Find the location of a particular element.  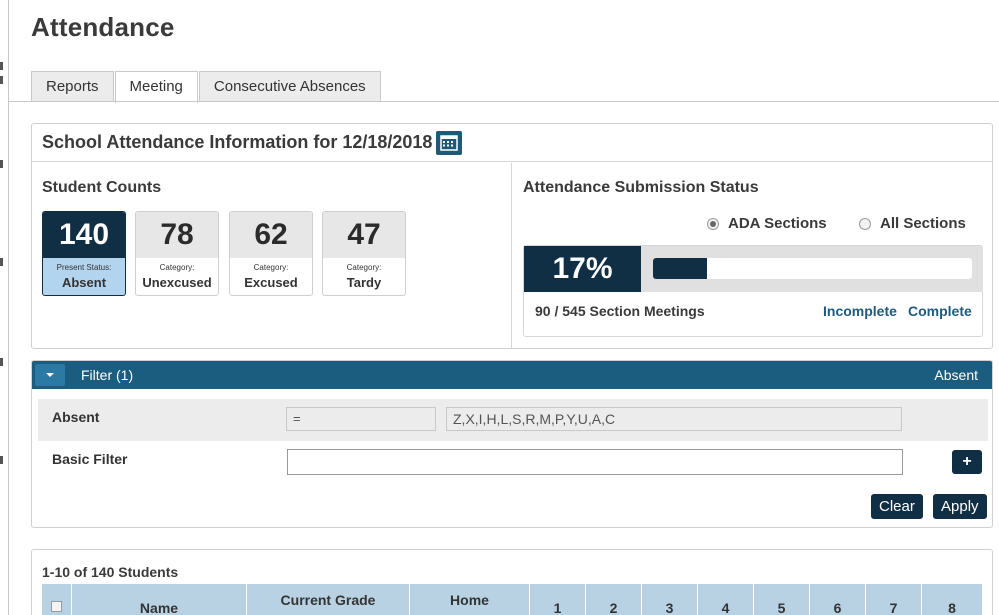

radio-ada-sections: ADA Sections is located at coordinates (767, 223).